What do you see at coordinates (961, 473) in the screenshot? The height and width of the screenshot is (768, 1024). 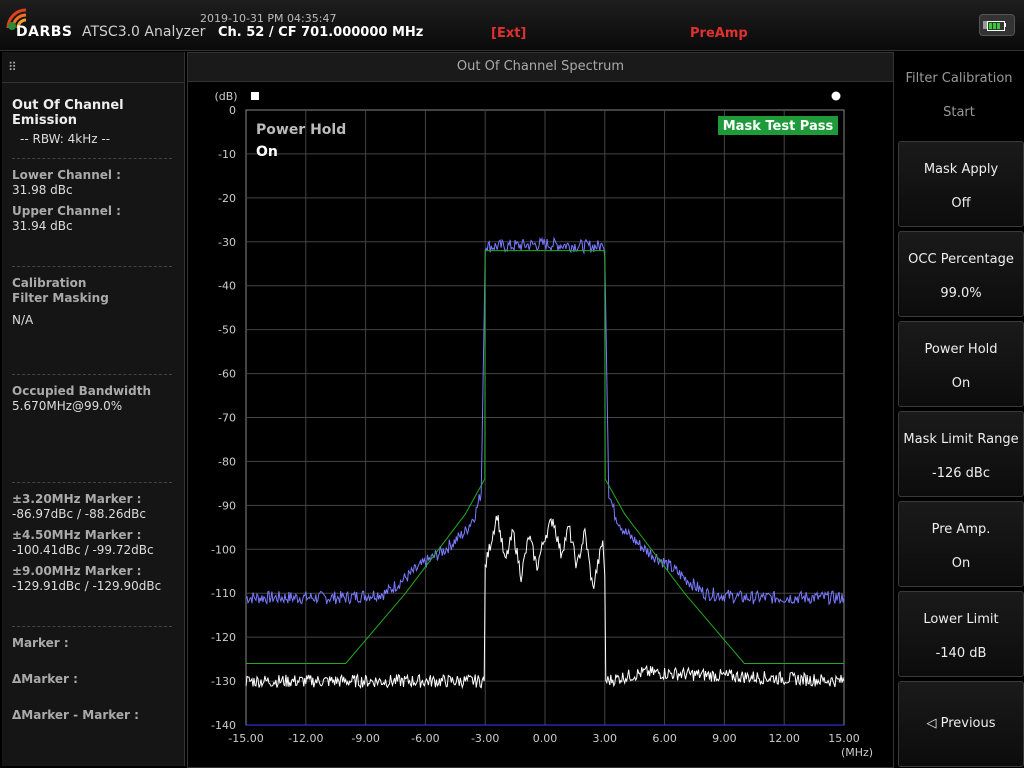 I see `mask-limit-range-value: -126 dBc` at bounding box center [961, 473].